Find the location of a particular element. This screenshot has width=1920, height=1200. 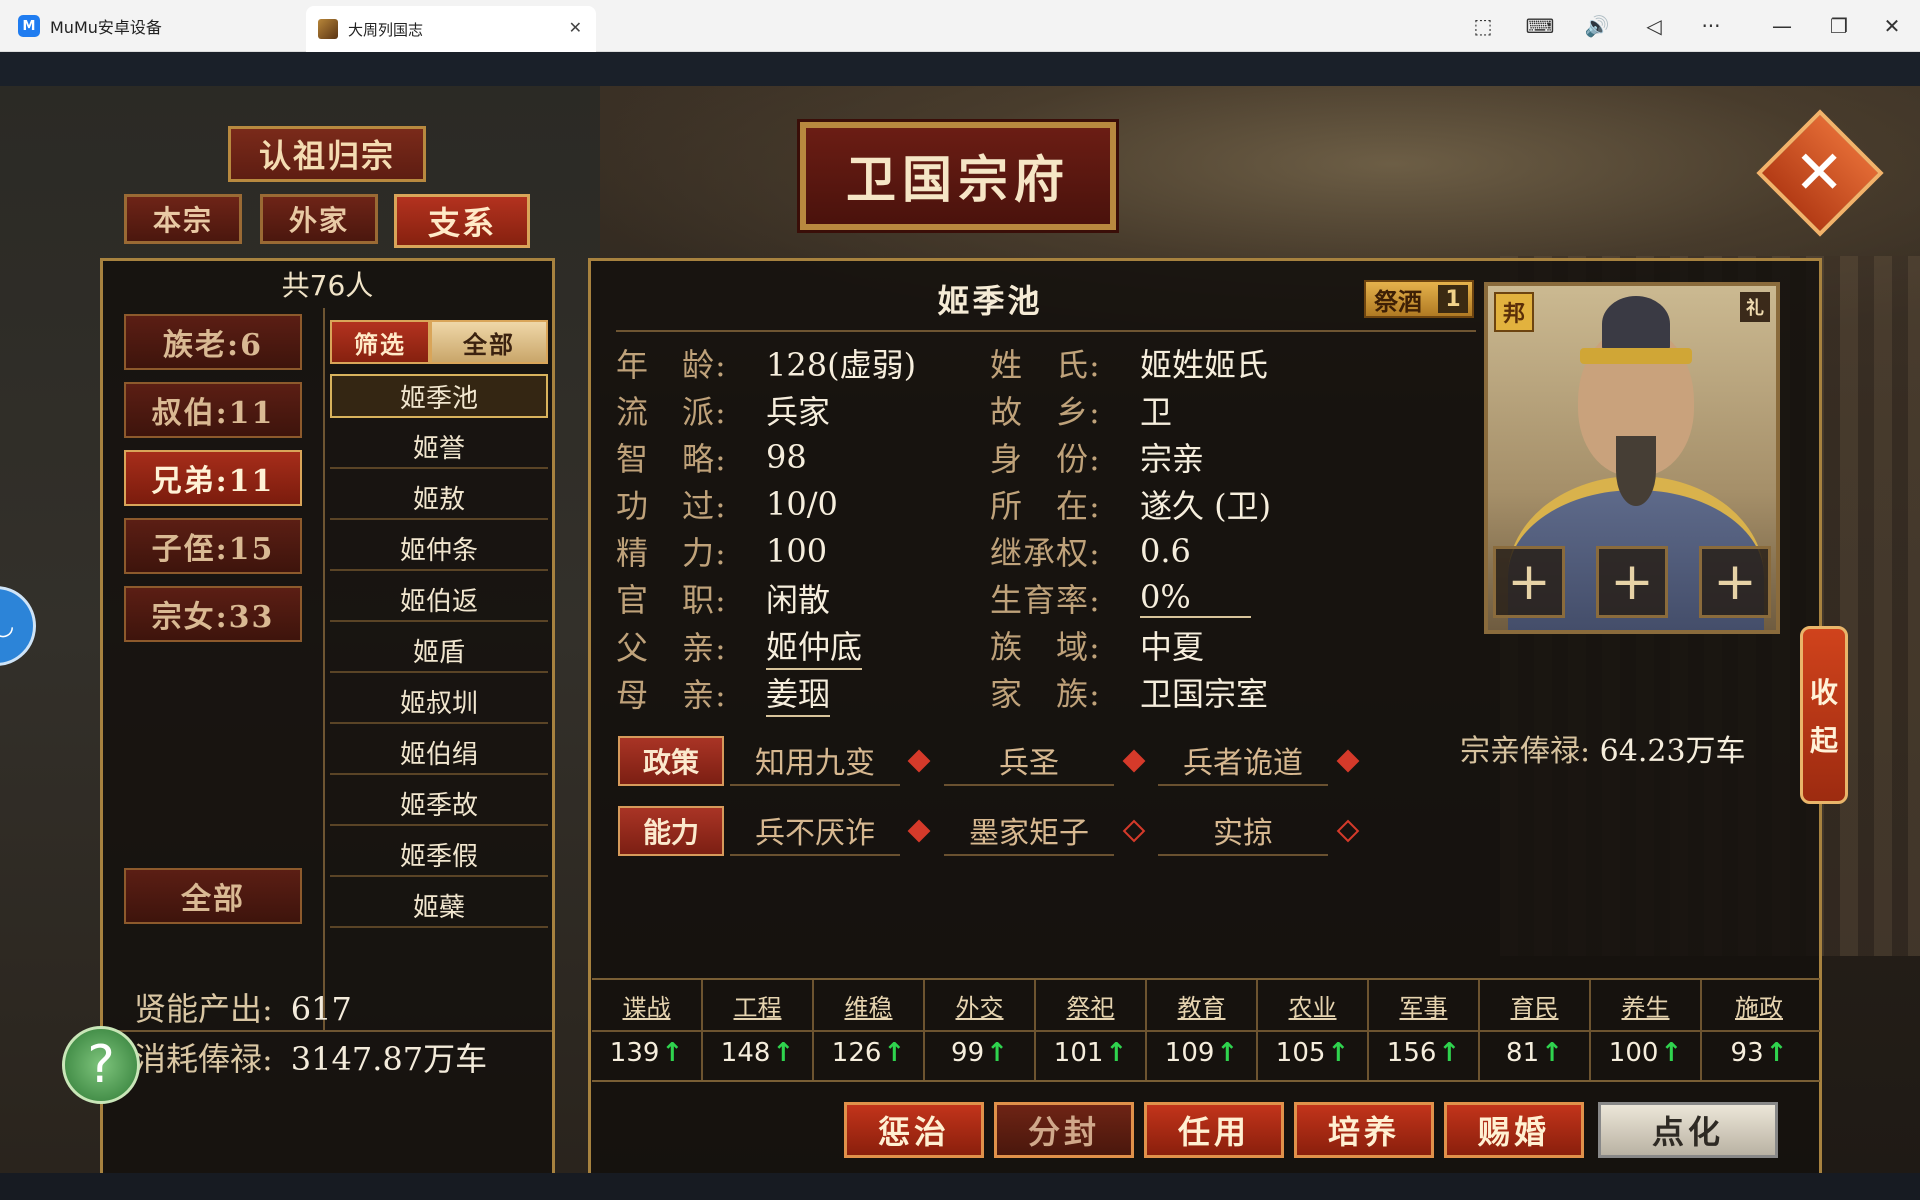

attribute-name: 外交 is located at coordinates (979, 1008).